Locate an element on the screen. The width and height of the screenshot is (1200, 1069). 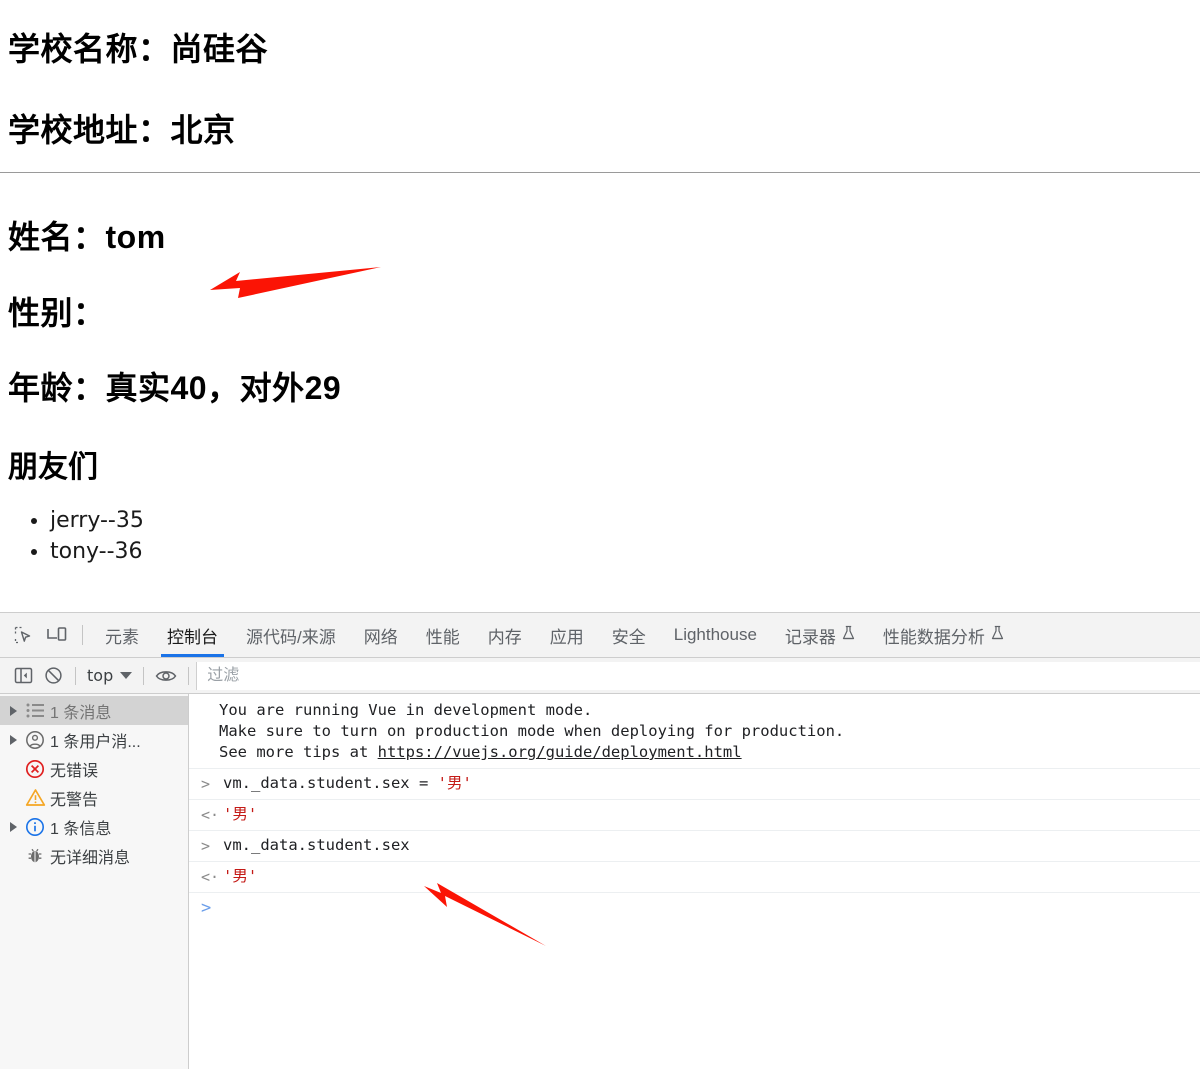
student-sex-heading: 性别： is located at coordinates (57, 313).